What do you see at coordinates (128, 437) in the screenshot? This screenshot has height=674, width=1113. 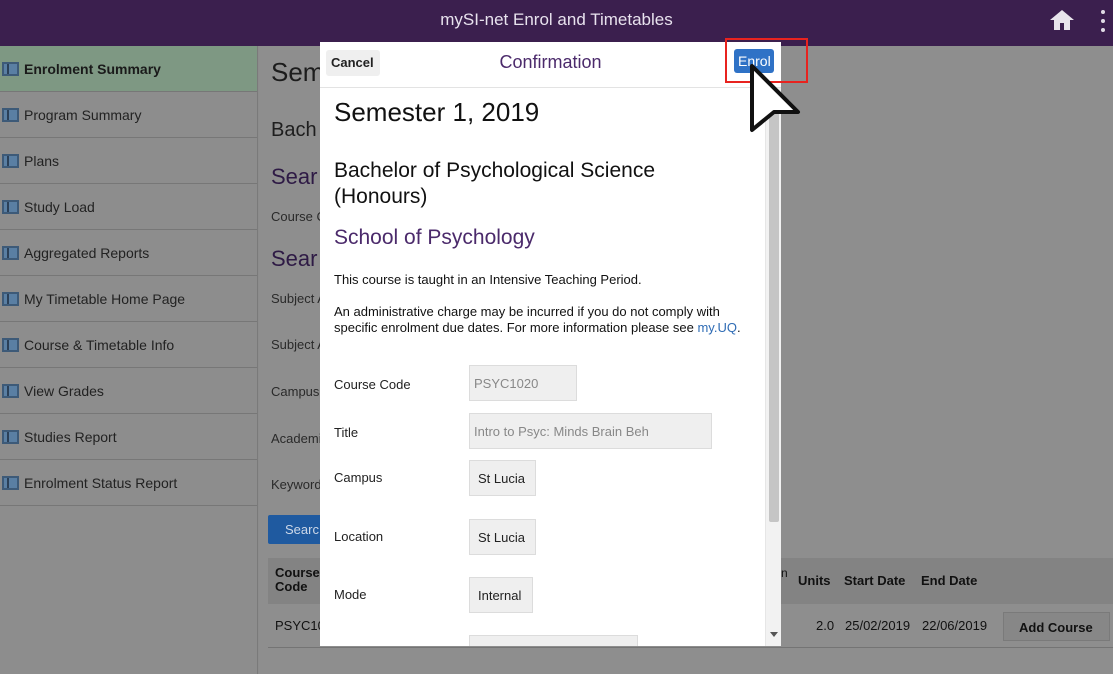 I see `sidebar-item-studies-report: Studies Report` at bounding box center [128, 437].